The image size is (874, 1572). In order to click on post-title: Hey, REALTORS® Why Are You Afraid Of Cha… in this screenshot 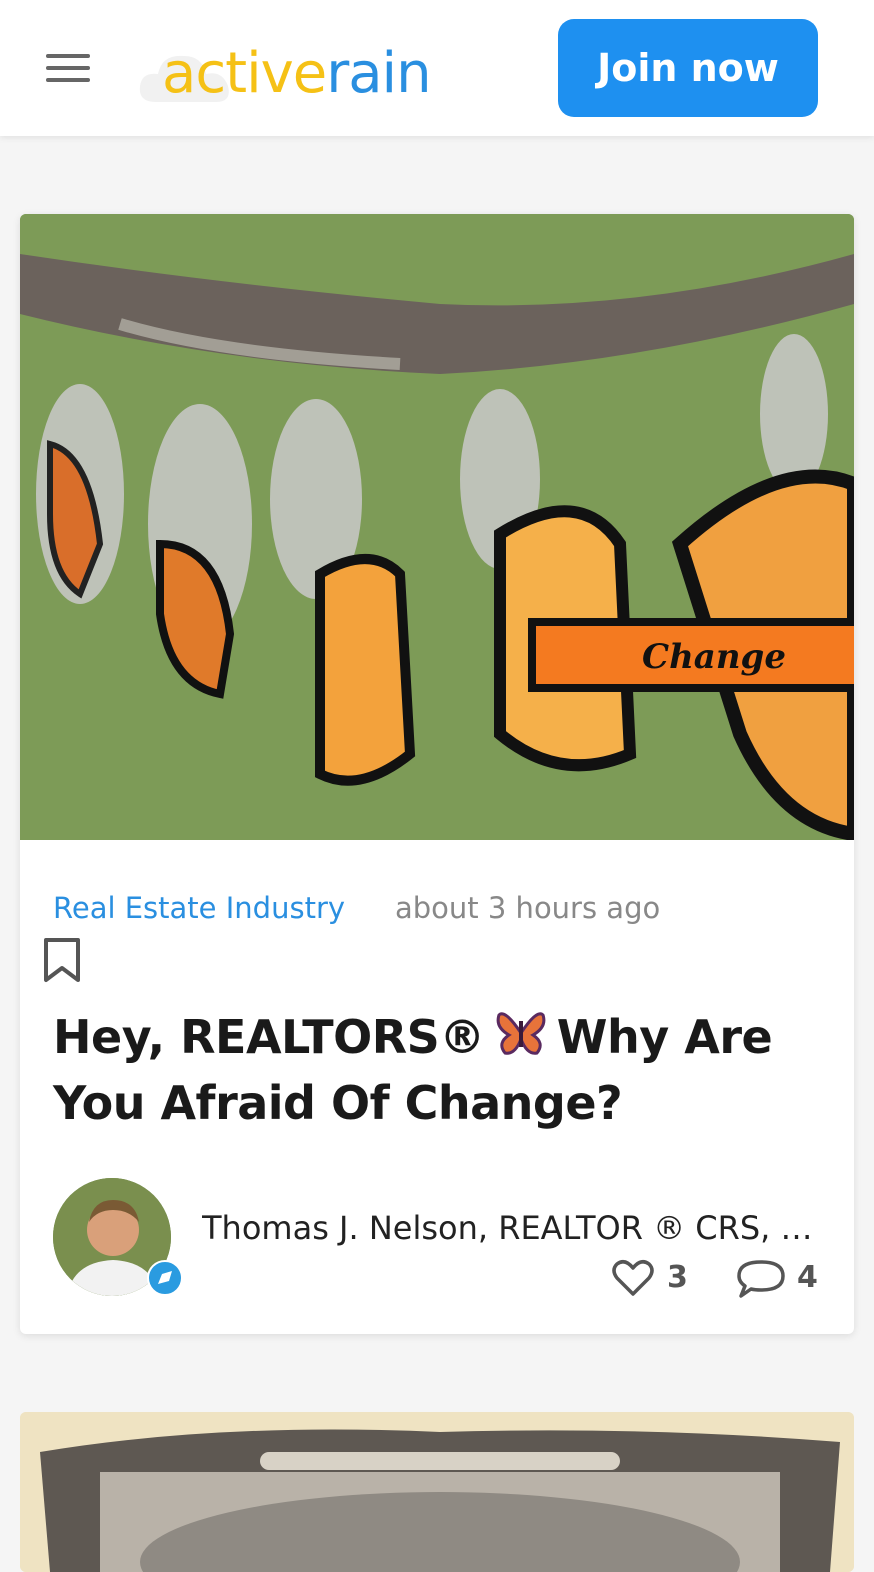, I will do `click(443, 1070)`.